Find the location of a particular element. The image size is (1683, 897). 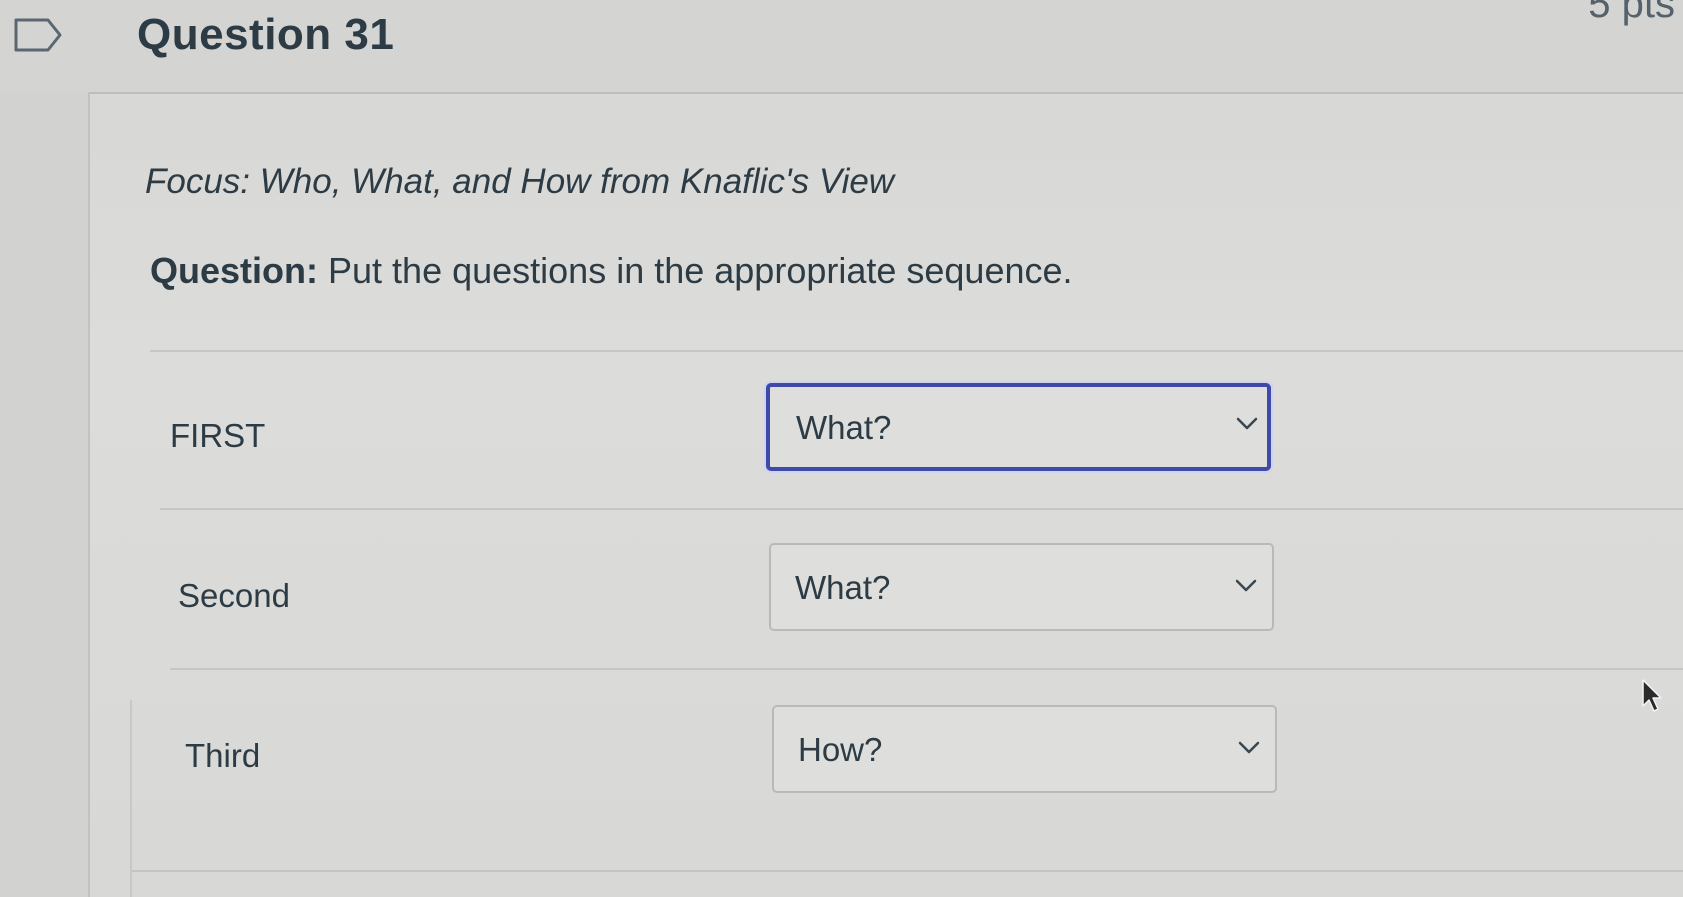

row-label-third: Third is located at coordinates (223, 755).